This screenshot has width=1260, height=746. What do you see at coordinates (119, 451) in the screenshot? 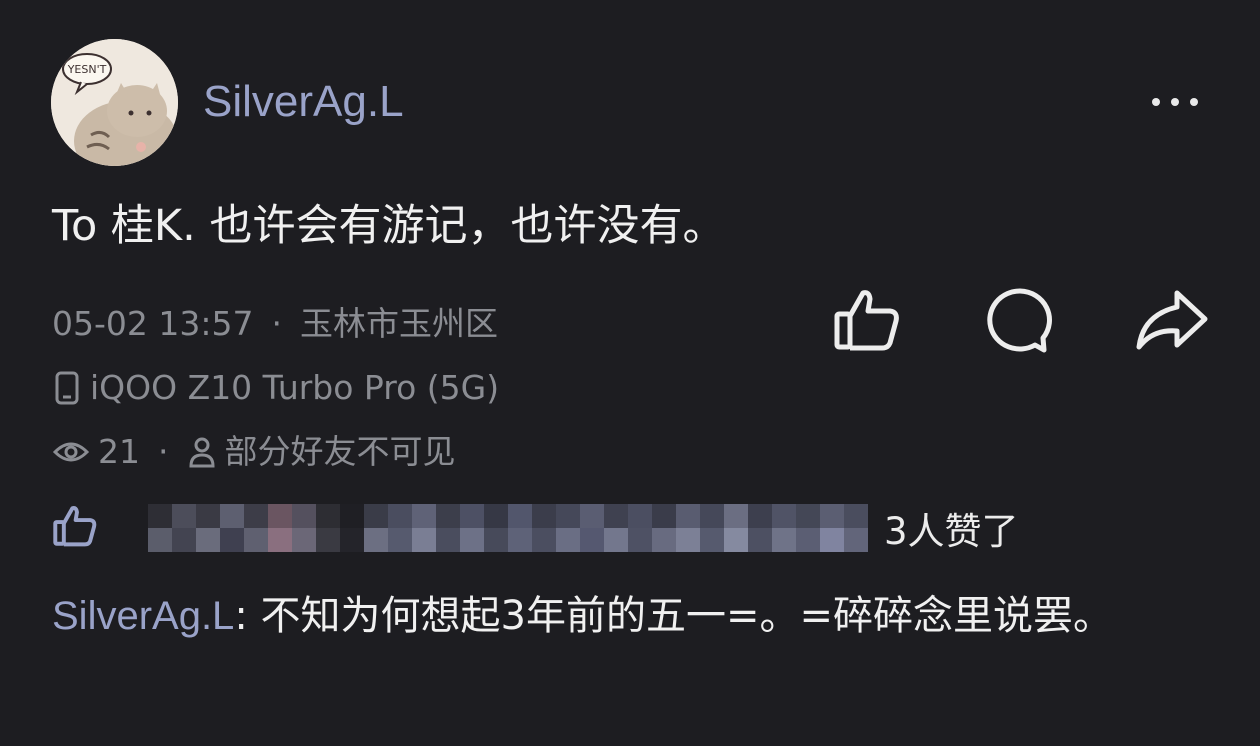
I see `view-count: 21` at bounding box center [119, 451].